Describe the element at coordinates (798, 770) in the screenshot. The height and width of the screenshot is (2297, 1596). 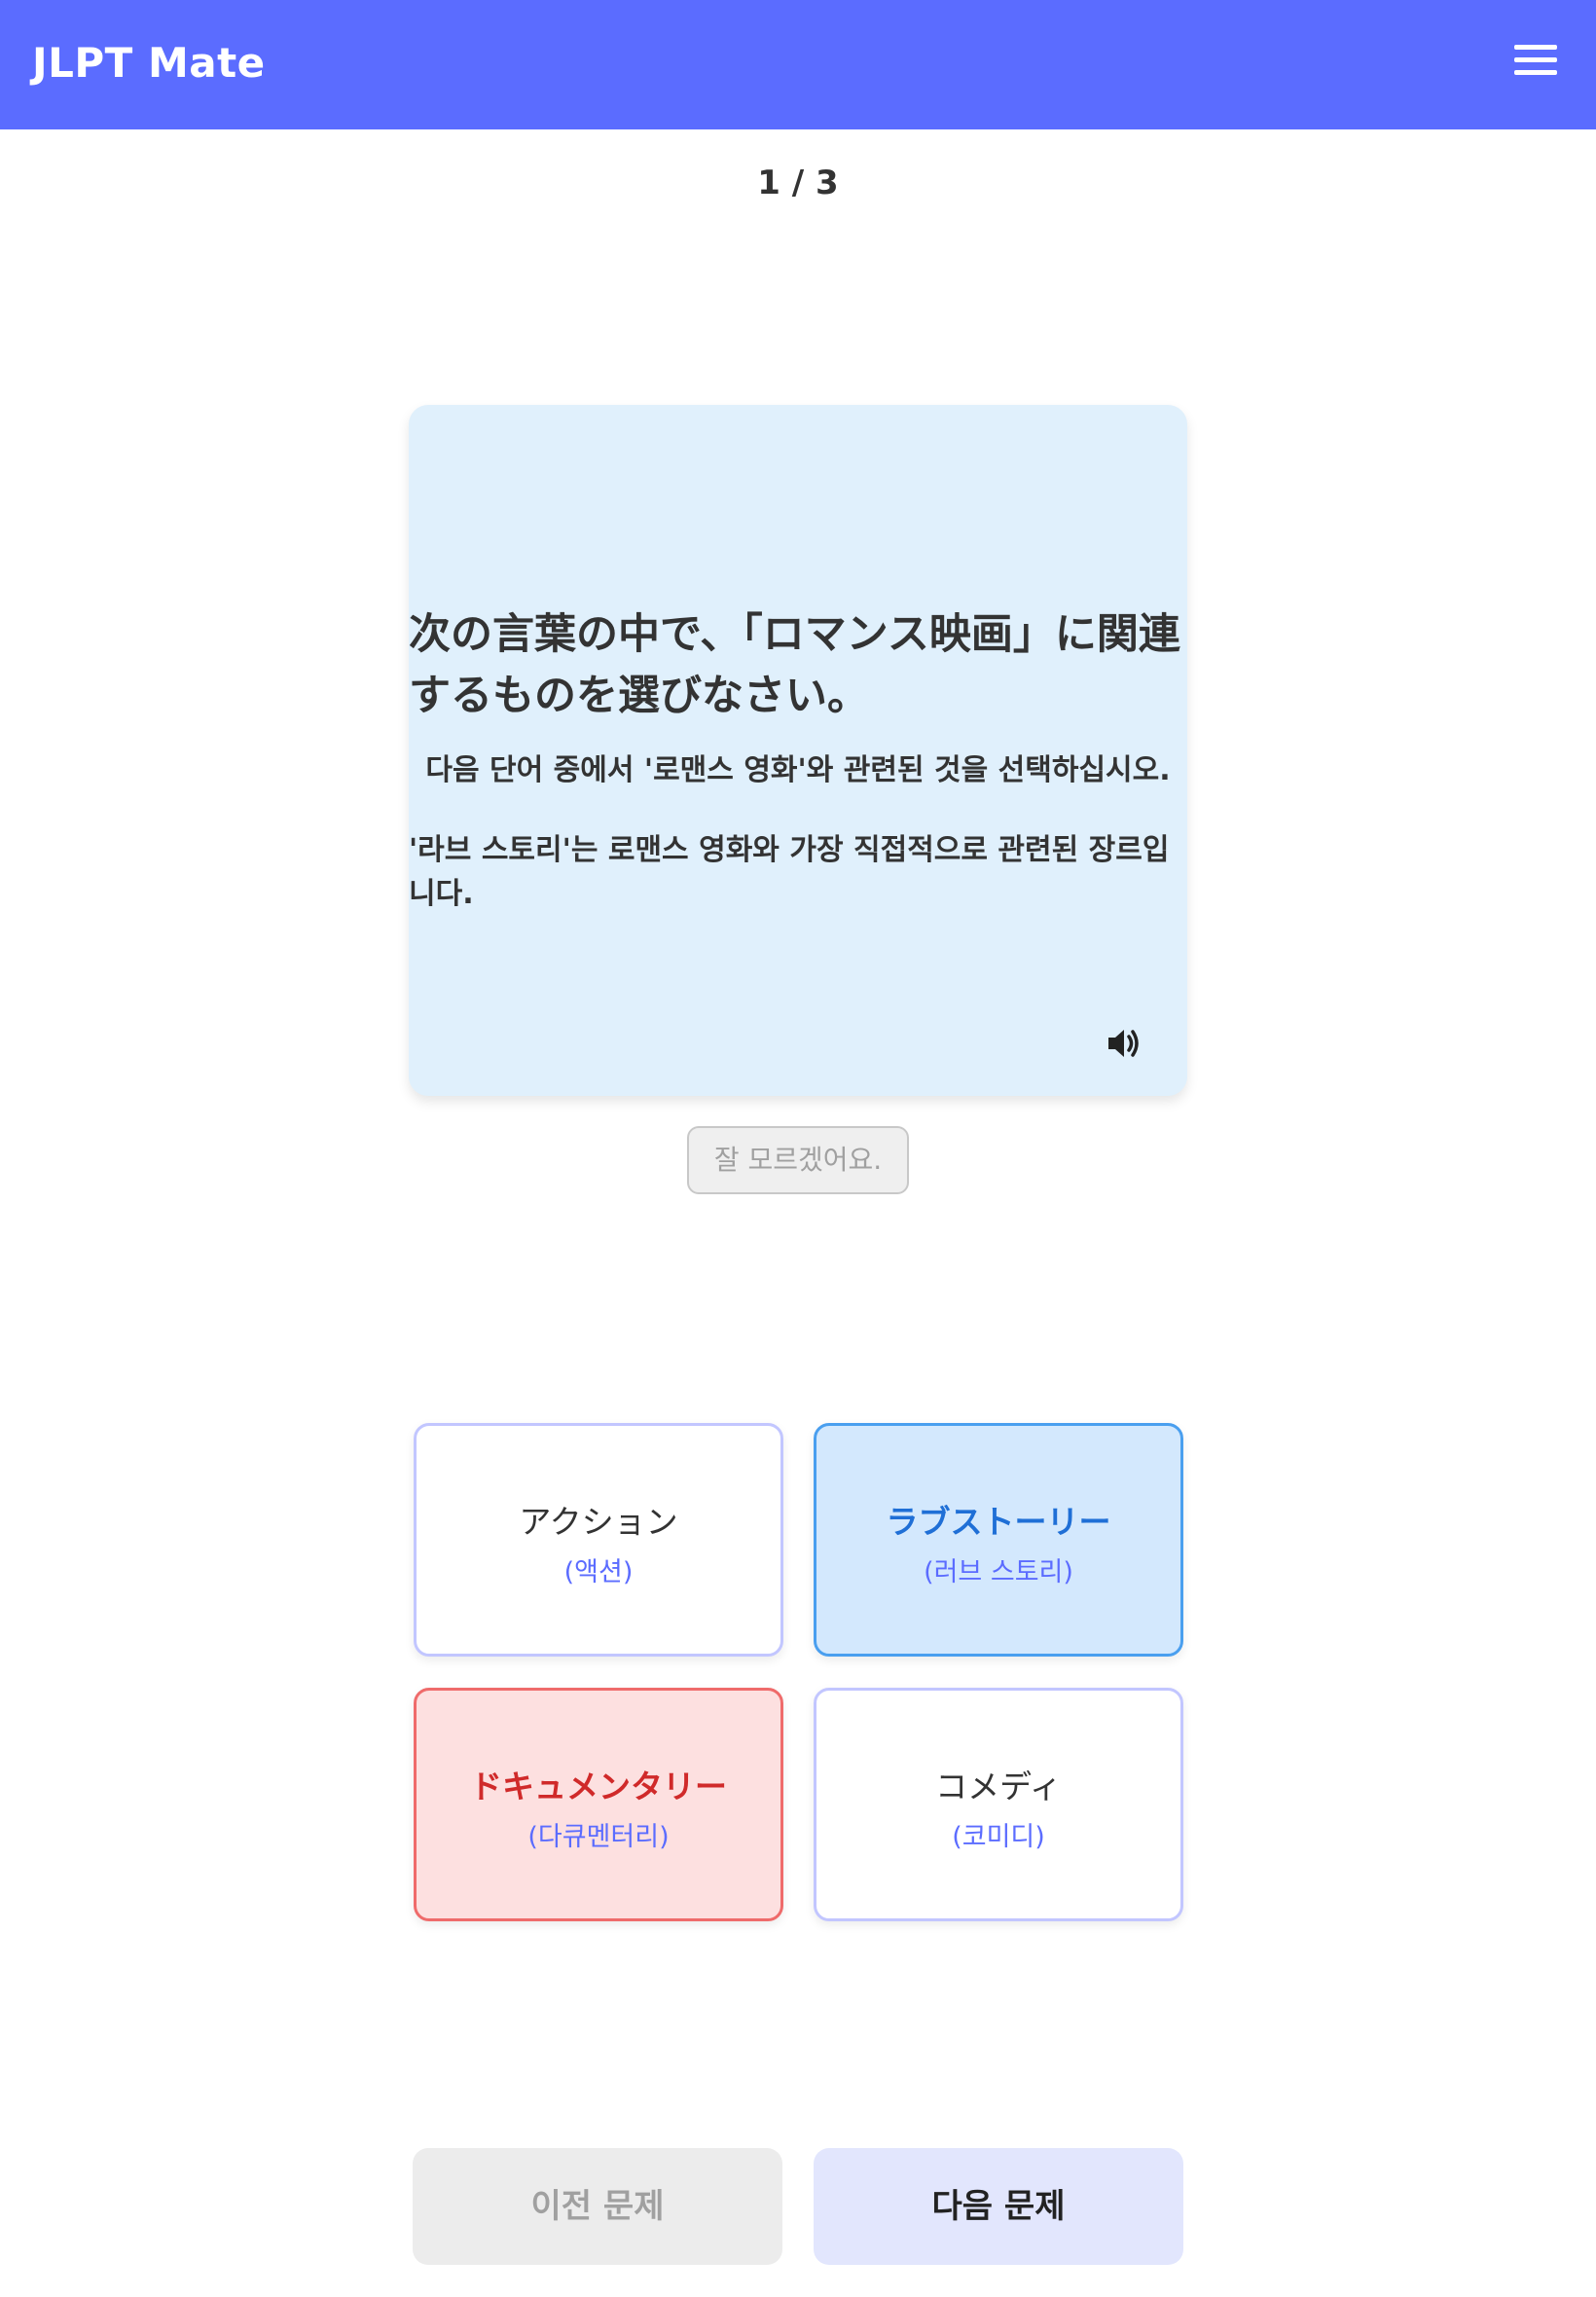
I see `question-korean: 다음 단어 중에서 '로맨스 영화'와 관련된 것을 선택하십시오.` at that location.